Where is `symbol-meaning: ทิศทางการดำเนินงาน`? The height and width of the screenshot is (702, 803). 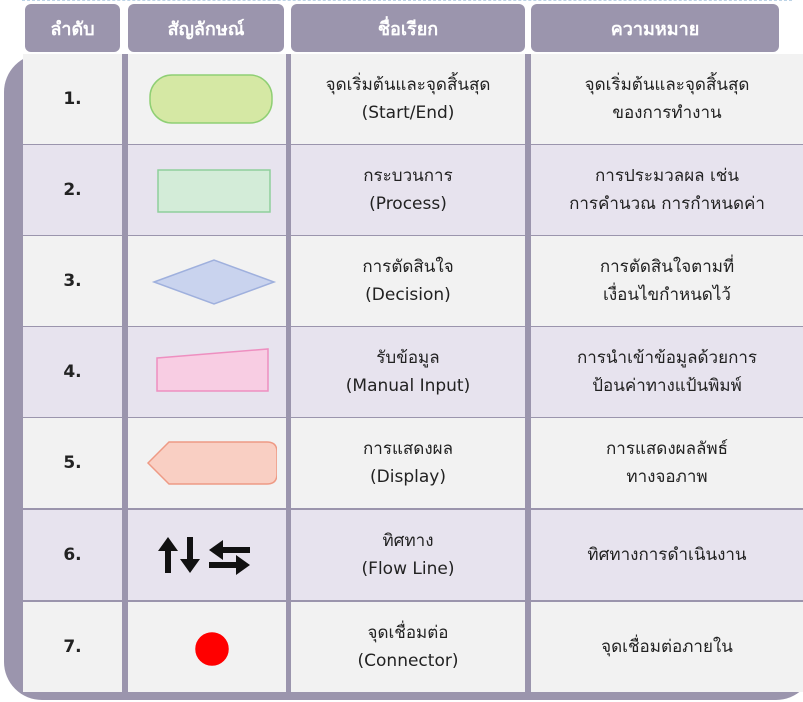 symbol-meaning: ทิศทางการดำเนินงาน is located at coordinates (667, 555).